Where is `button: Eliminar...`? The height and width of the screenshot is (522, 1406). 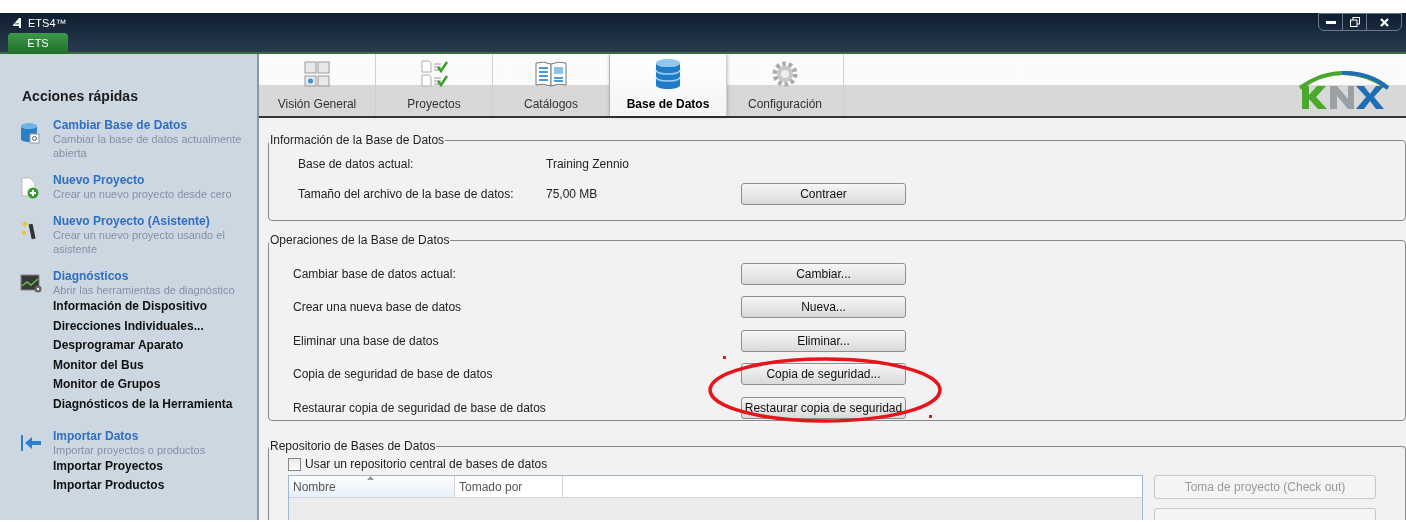 button: Eliminar... is located at coordinates (823, 340).